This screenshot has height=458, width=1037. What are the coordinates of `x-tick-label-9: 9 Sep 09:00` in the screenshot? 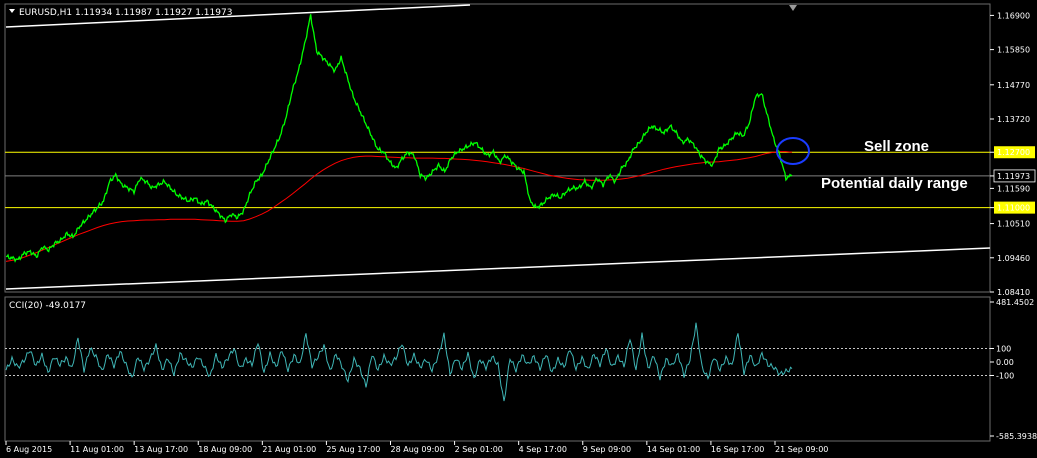 It's located at (607, 449).